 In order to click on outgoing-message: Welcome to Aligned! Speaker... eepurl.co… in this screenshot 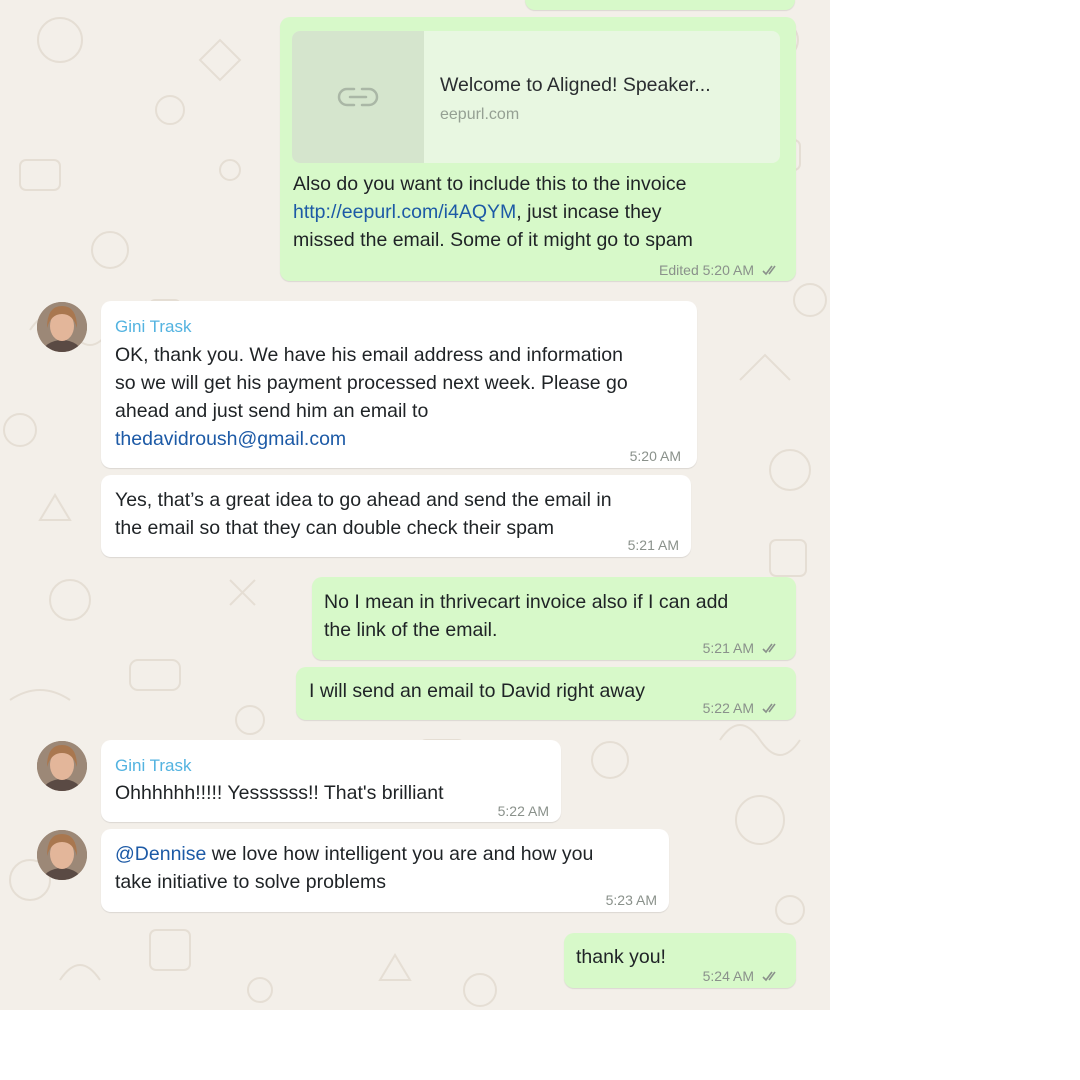, I will do `click(538, 149)`.